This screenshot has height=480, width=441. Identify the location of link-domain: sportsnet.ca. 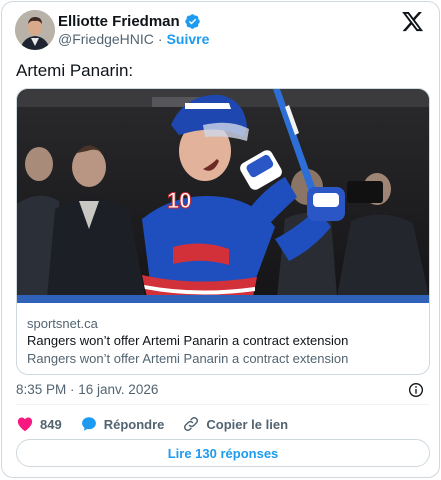
(62, 323).